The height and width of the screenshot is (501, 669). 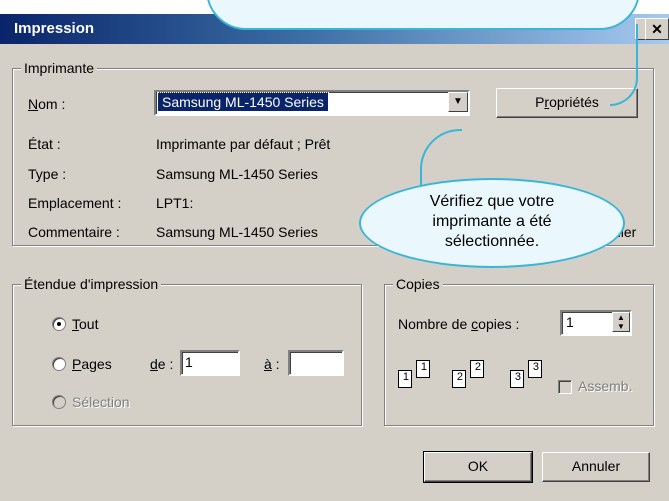 I want to click on from-label: de :, so click(x=162, y=364).